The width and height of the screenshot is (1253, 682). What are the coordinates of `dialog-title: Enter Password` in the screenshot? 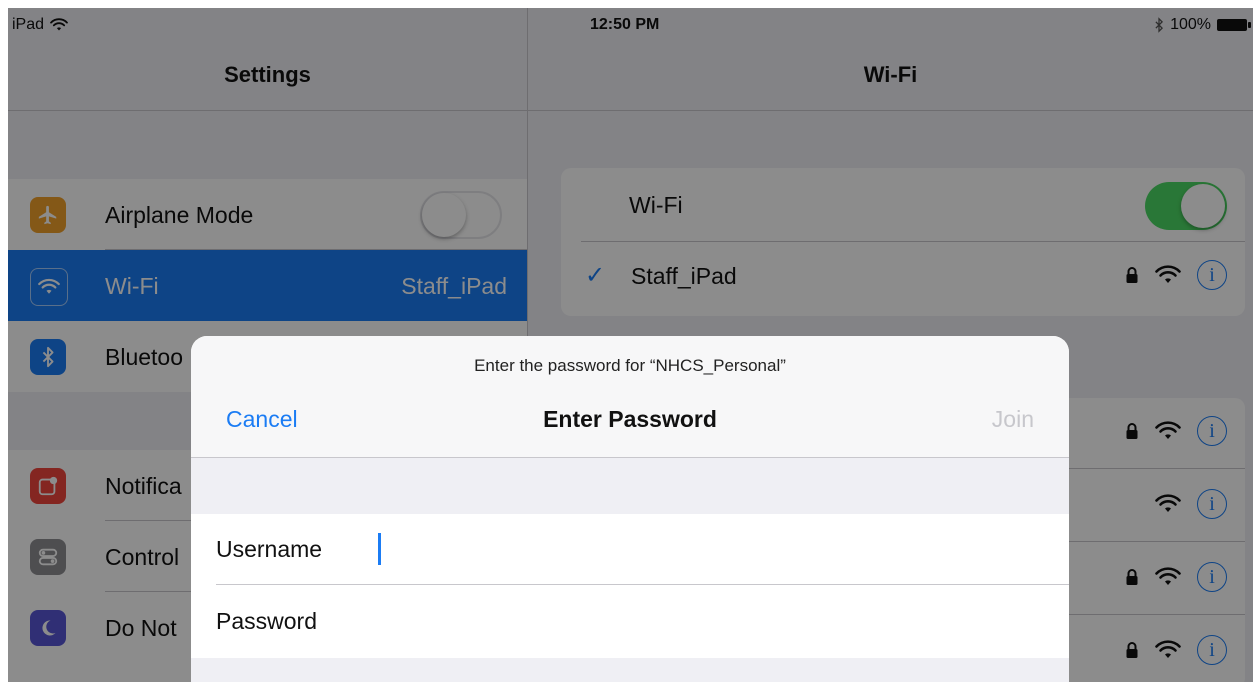 It's located at (630, 419).